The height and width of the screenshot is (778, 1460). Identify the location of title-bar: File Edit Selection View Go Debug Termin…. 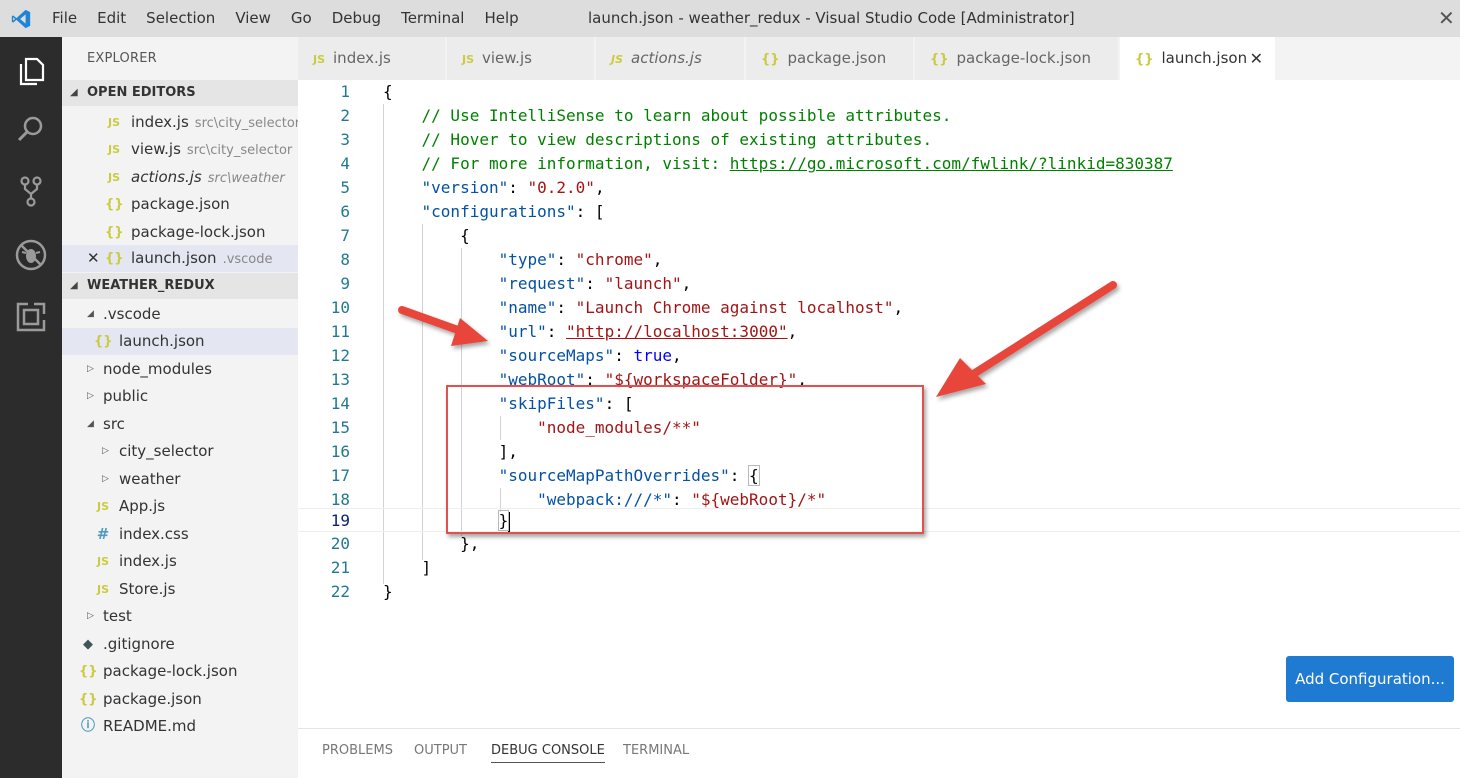
(730, 18).